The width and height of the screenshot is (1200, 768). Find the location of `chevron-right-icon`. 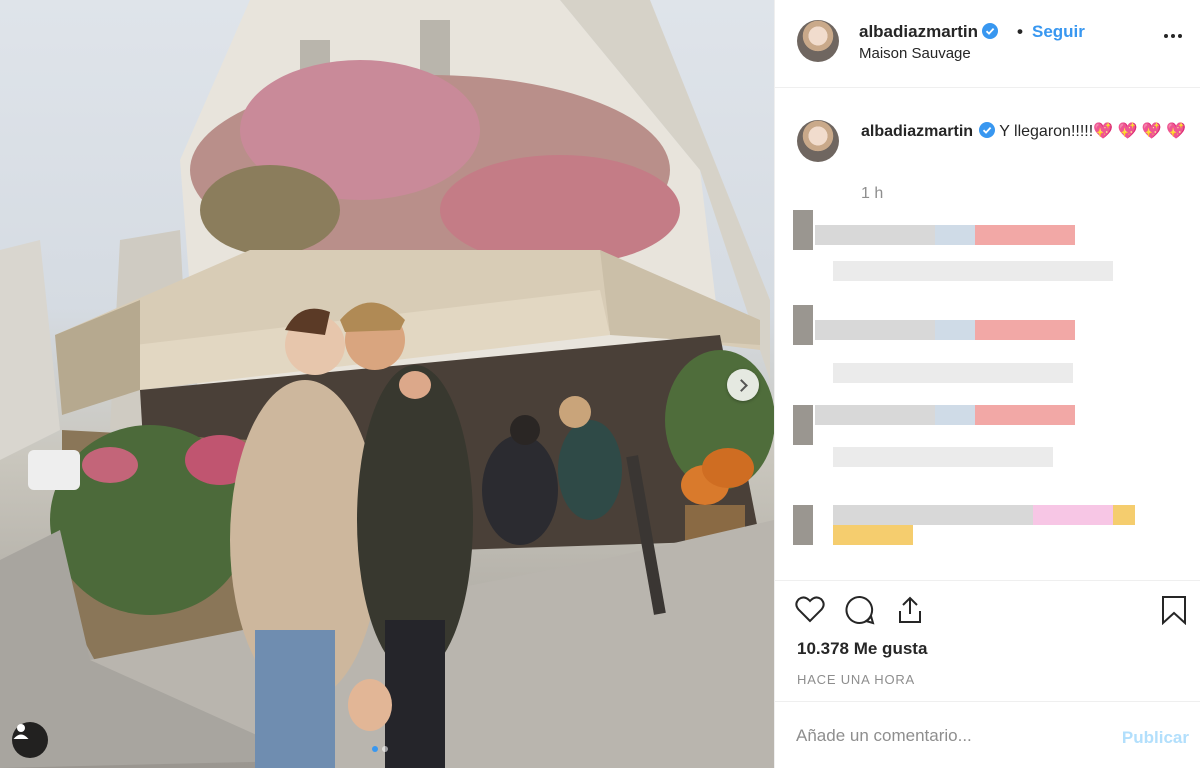

chevron-right-icon is located at coordinates (741, 385).